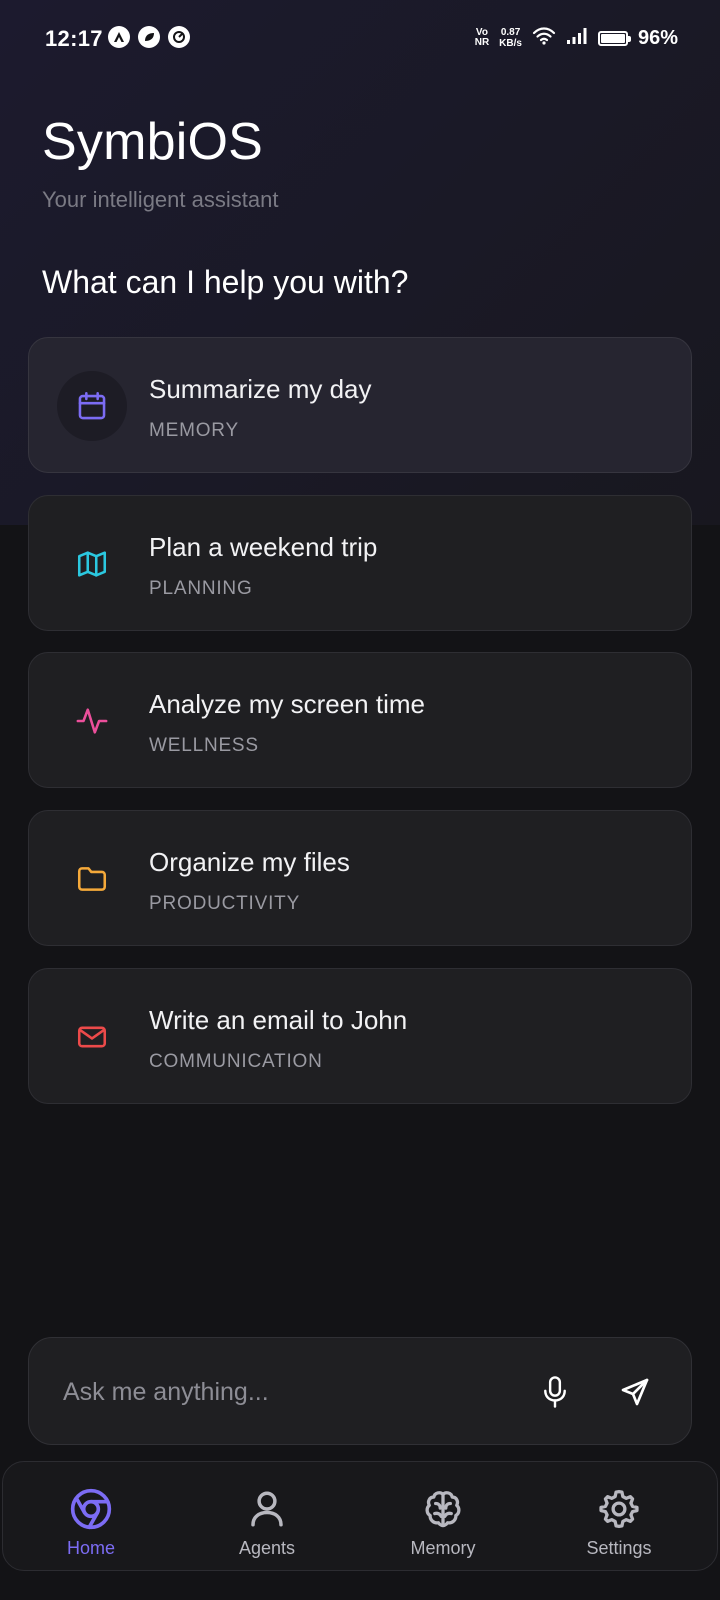 The width and height of the screenshot is (720, 1600). Describe the element at coordinates (194, 430) in the screenshot. I see `suggestion-category: MEMORY` at that location.